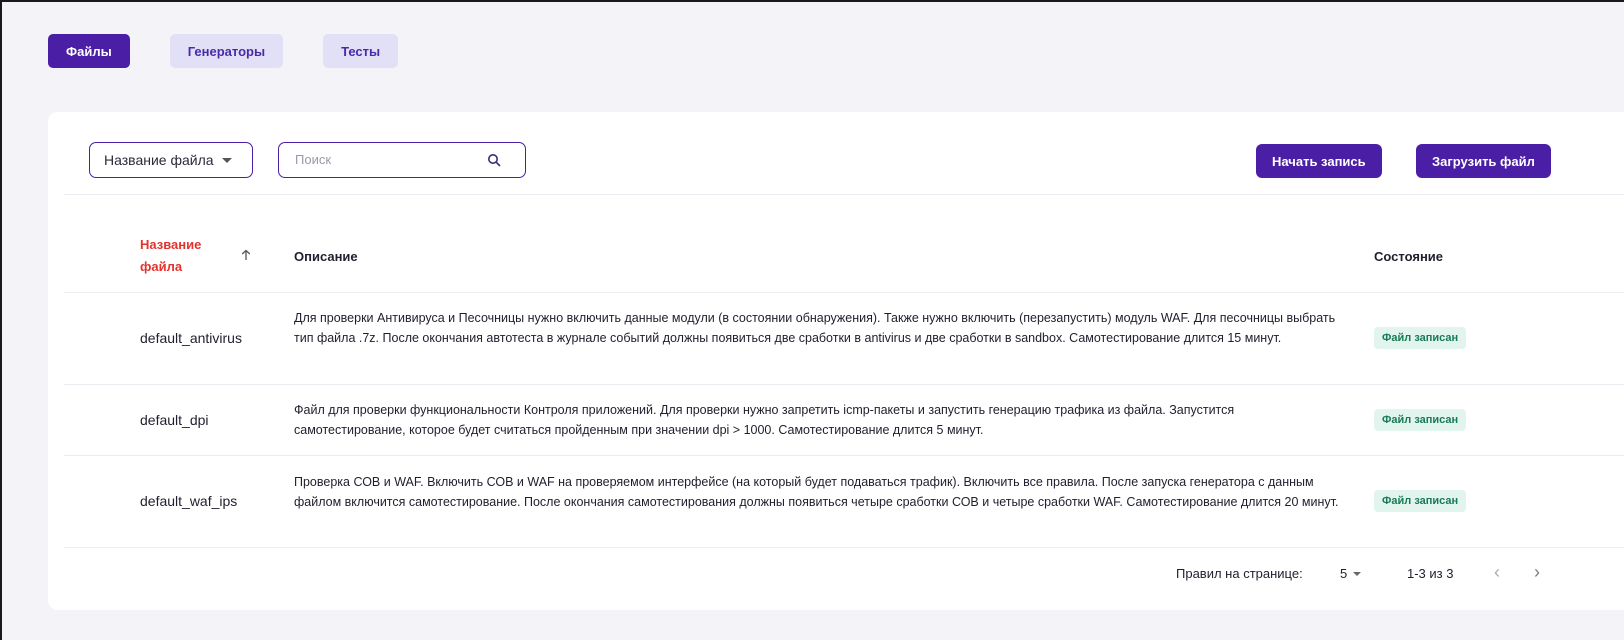  Describe the element at coordinates (191, 338) in the screenshot. I see `row-file-name: default_antivirus` at that location.